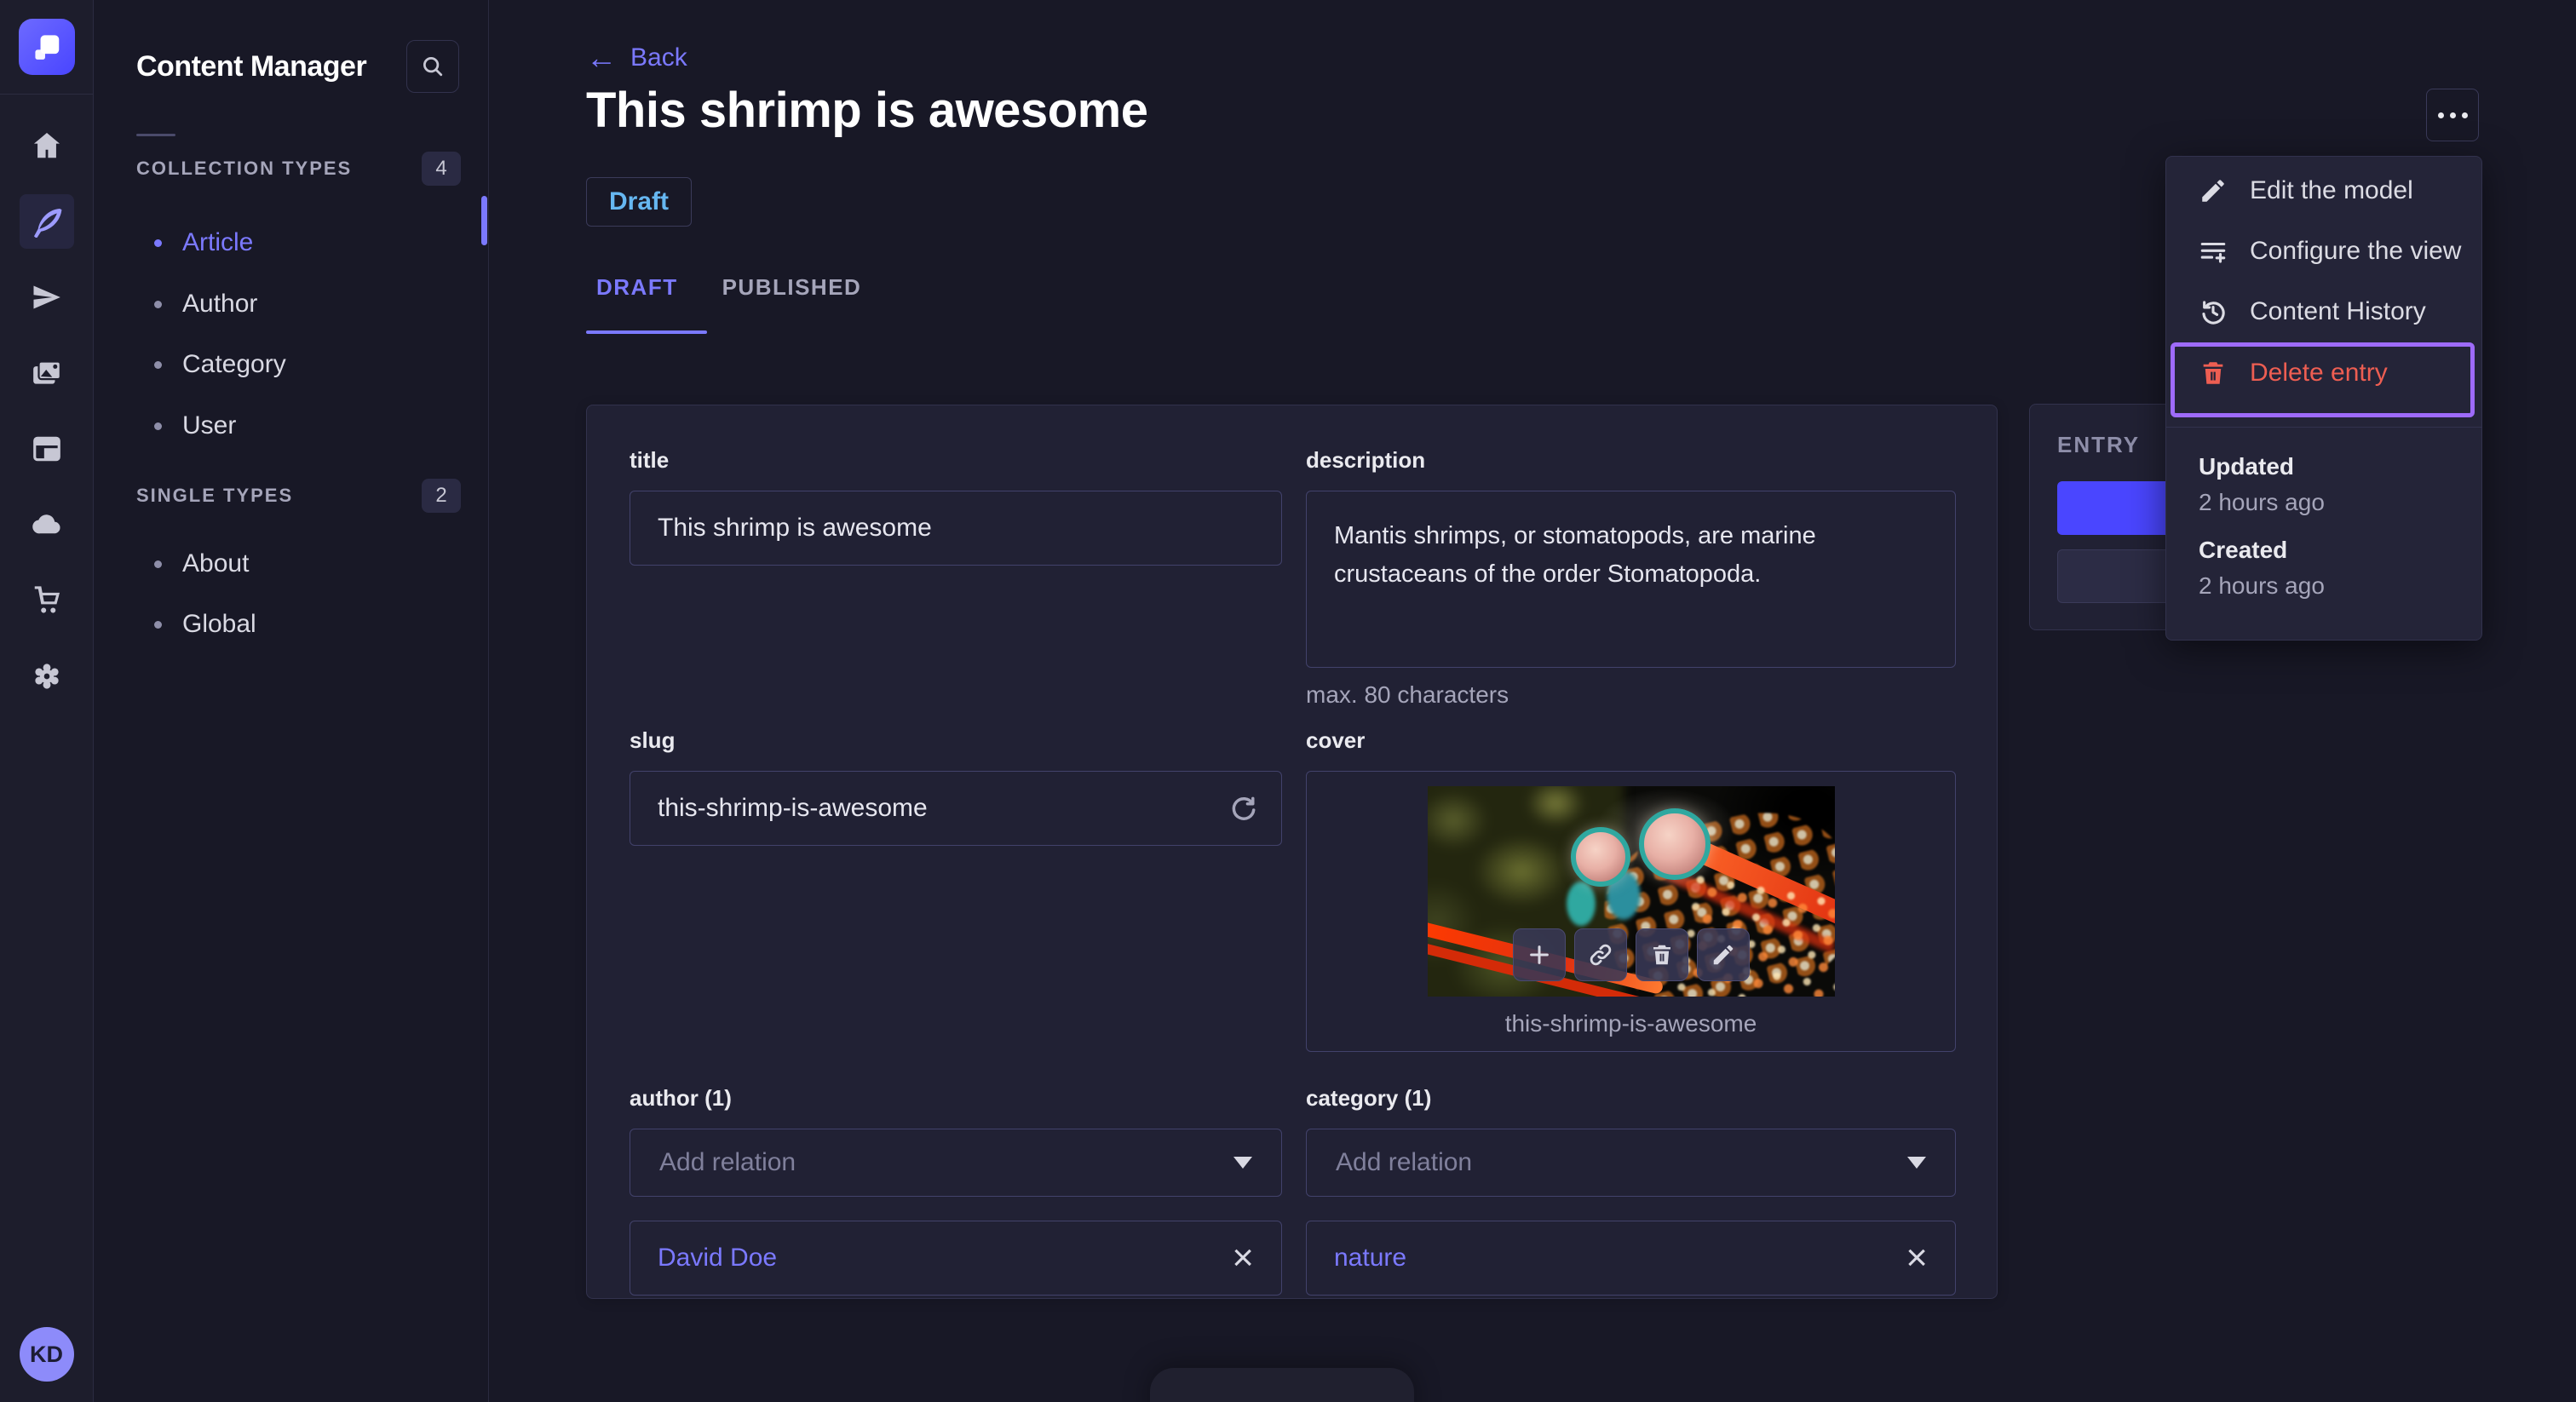 This screenshot has height=1402, width=2576. Describe the element at coordinates (291, 364) in the screenshot. I see `sidebar-item-category: Category` at that location.